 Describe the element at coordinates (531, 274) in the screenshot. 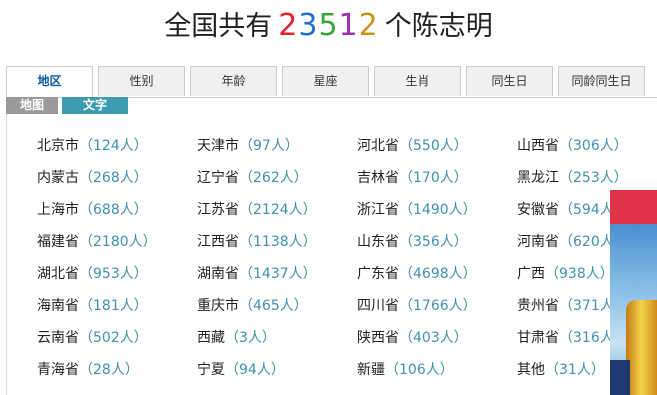

I see `region-name: 广西` at that location.